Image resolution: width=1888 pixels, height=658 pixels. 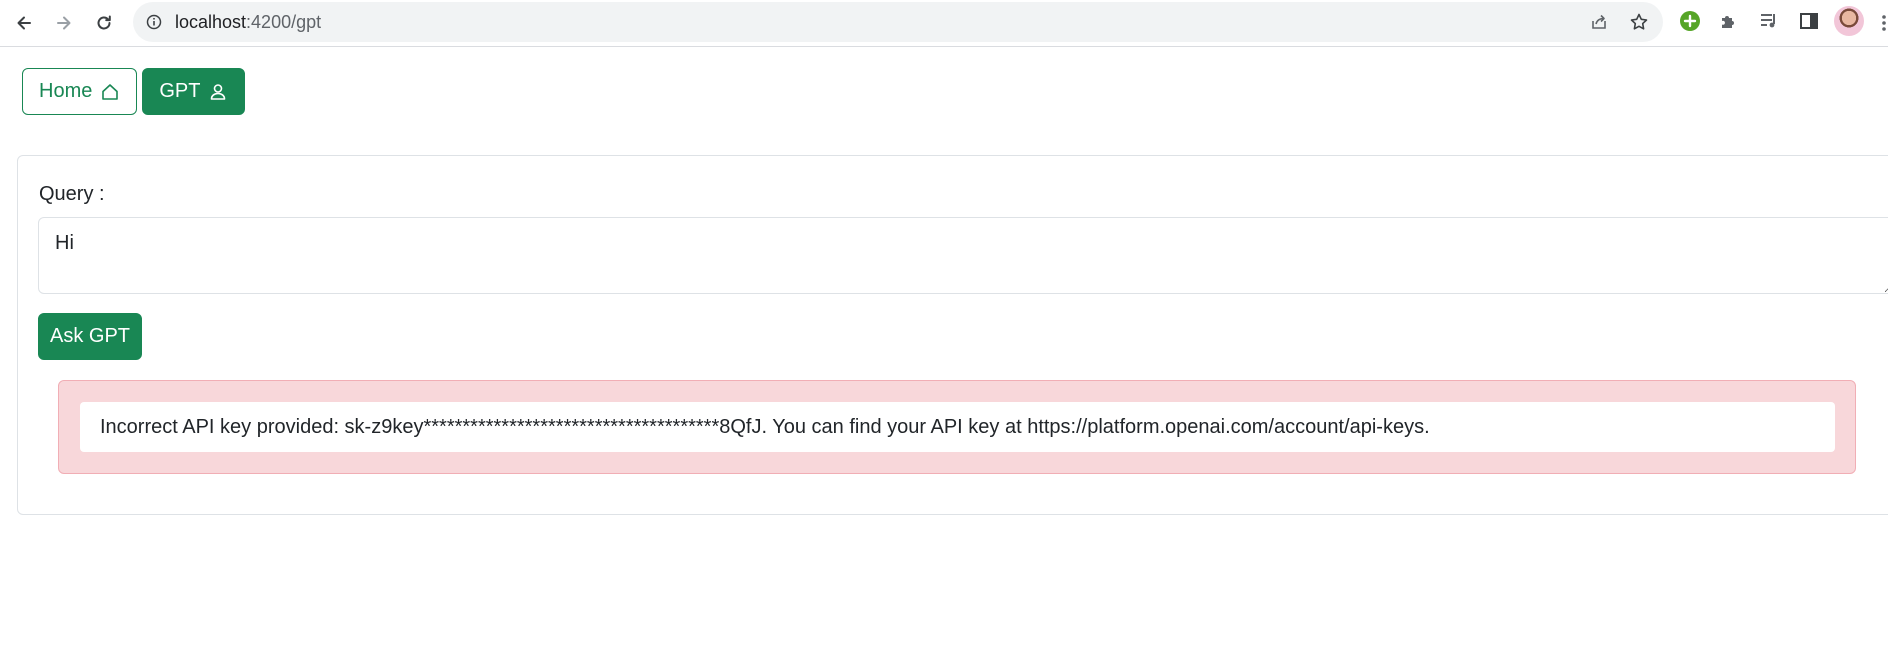 I want to click on back-button, so click(x=24, y=23).